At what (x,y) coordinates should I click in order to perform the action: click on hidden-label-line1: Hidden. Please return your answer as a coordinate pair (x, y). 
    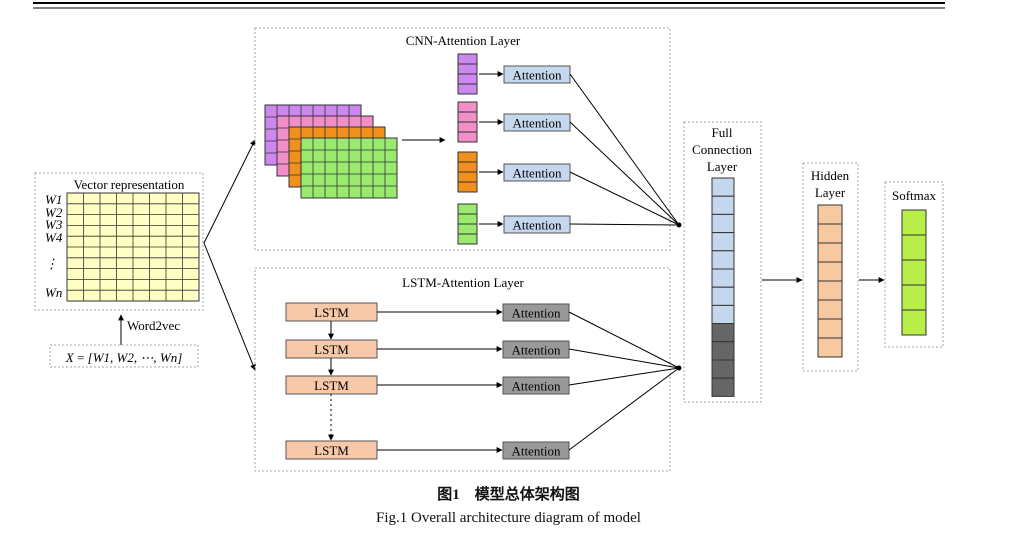
    Looking at the image, I should click on (830, 175).